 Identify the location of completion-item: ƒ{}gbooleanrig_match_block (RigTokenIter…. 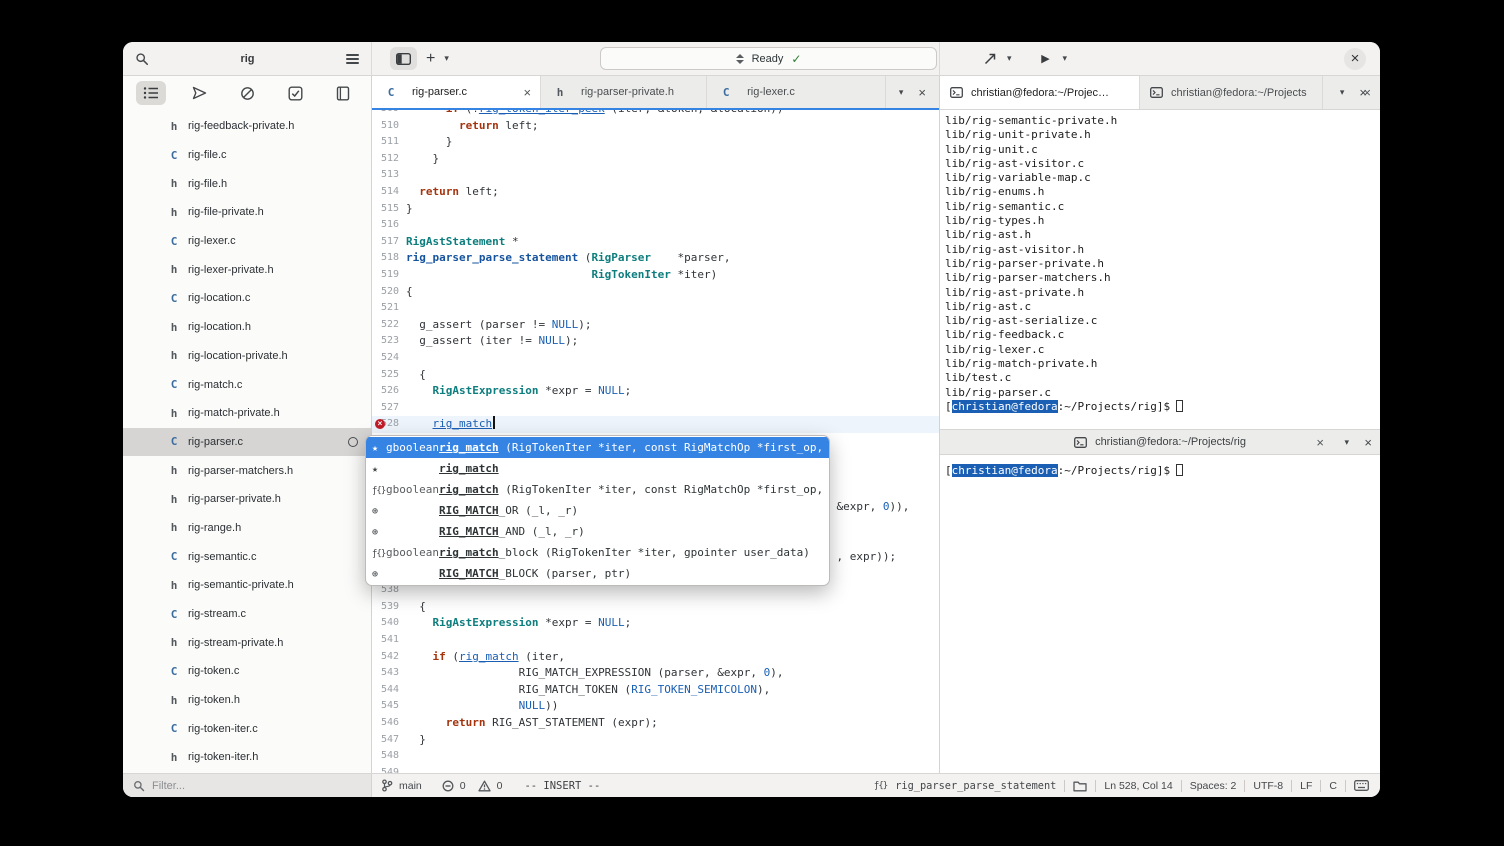
(597, 552).